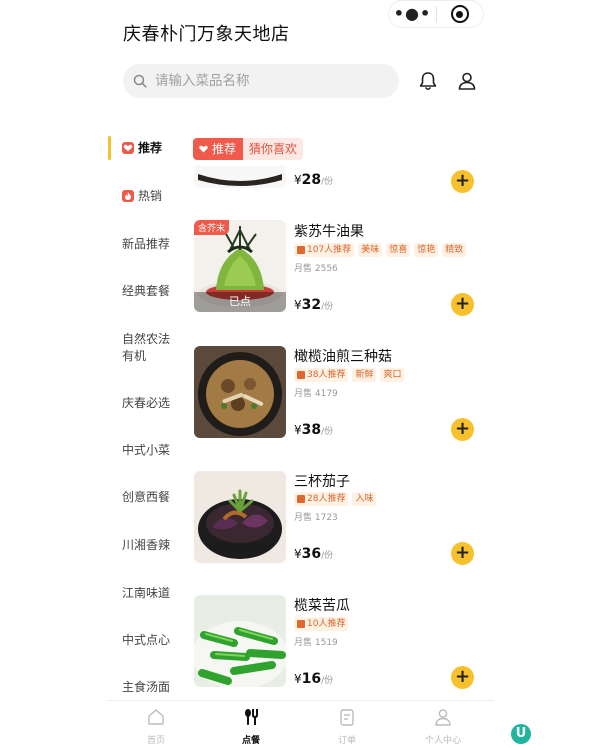 The image size is (600, 750). What do you see at coordinates (314, 180) in the screenshot?
I see `dish-price: ¥28/份` at bounding box center [314, 180].